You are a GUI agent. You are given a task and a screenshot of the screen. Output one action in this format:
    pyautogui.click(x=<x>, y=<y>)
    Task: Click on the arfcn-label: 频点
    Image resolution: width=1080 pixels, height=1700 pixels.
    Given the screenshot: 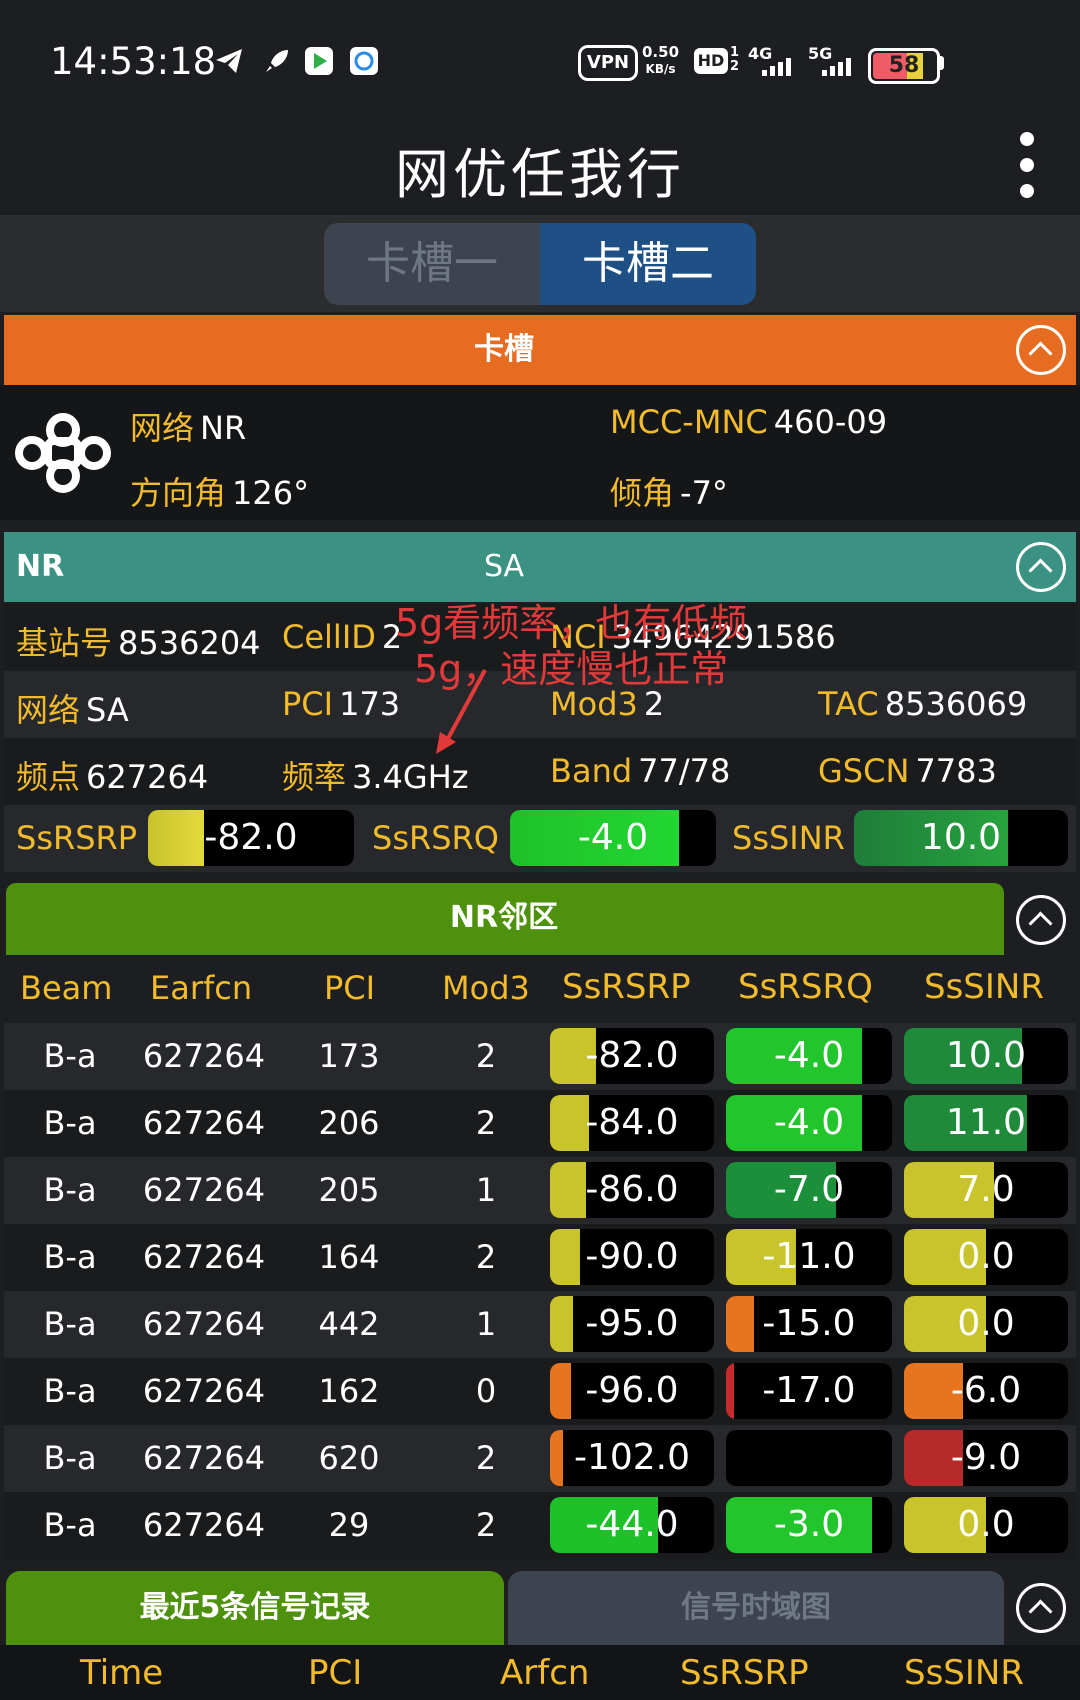 What is the action you would take?
    pyautogui.click(x=48, y=777)
    